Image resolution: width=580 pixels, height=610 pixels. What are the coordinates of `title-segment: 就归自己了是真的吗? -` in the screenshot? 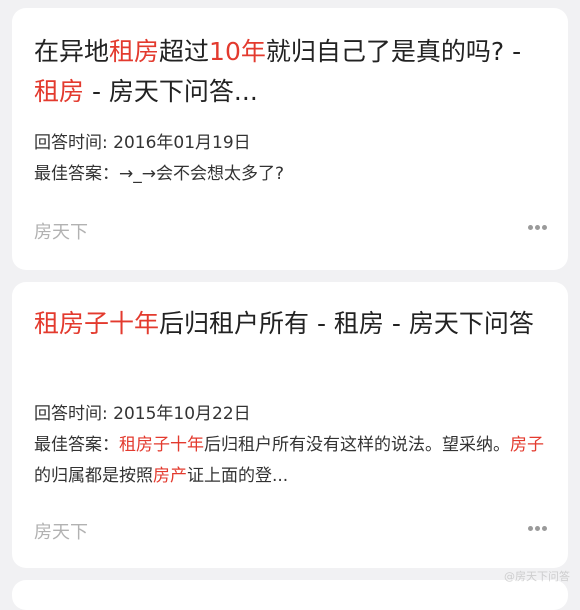 It's located at (393, 51).